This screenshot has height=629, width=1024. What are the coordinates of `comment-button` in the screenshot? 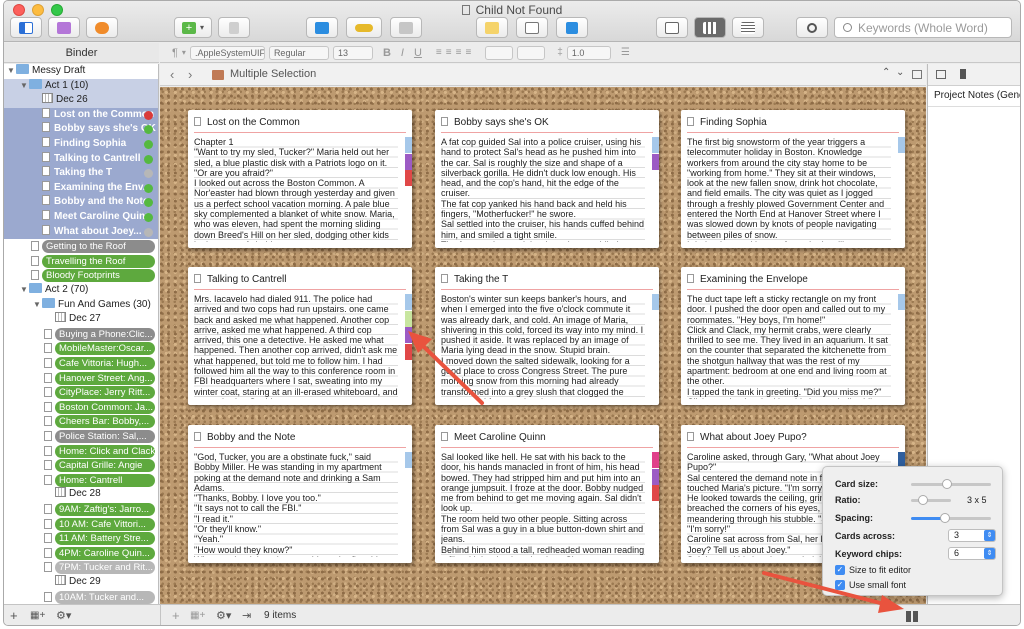 It's located at (492, 27).